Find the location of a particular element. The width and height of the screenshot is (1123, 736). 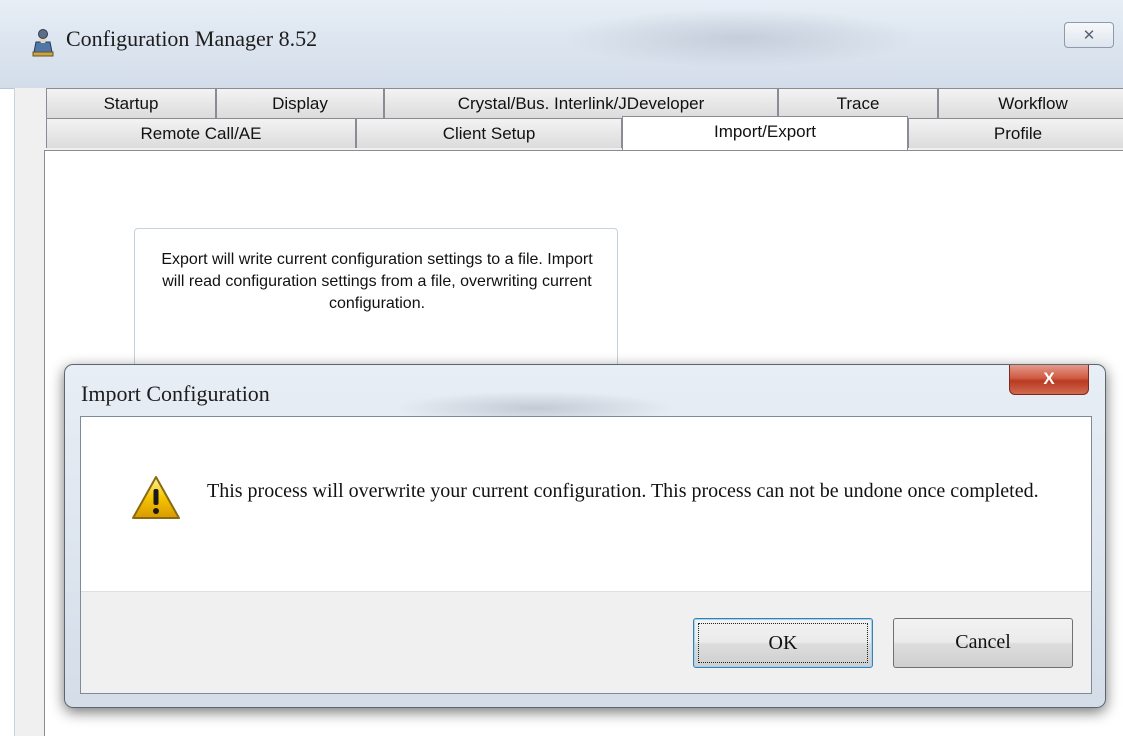

title-bar: Configuration Manager 8.52 ✕ is located at coordinates (561, 44).